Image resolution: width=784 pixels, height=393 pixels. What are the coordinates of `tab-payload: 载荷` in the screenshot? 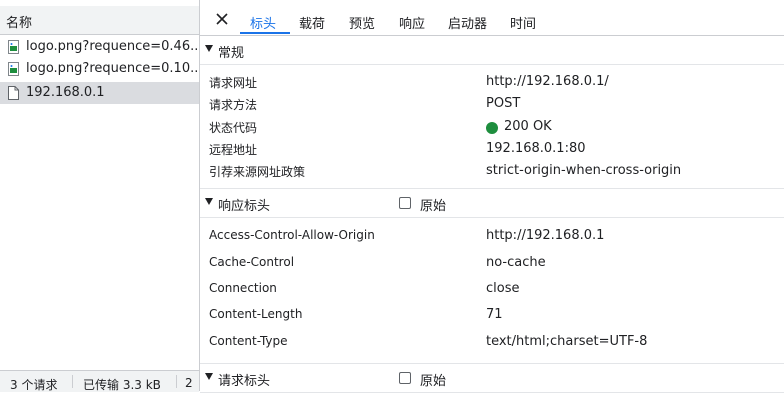 It's located at (312, 22).